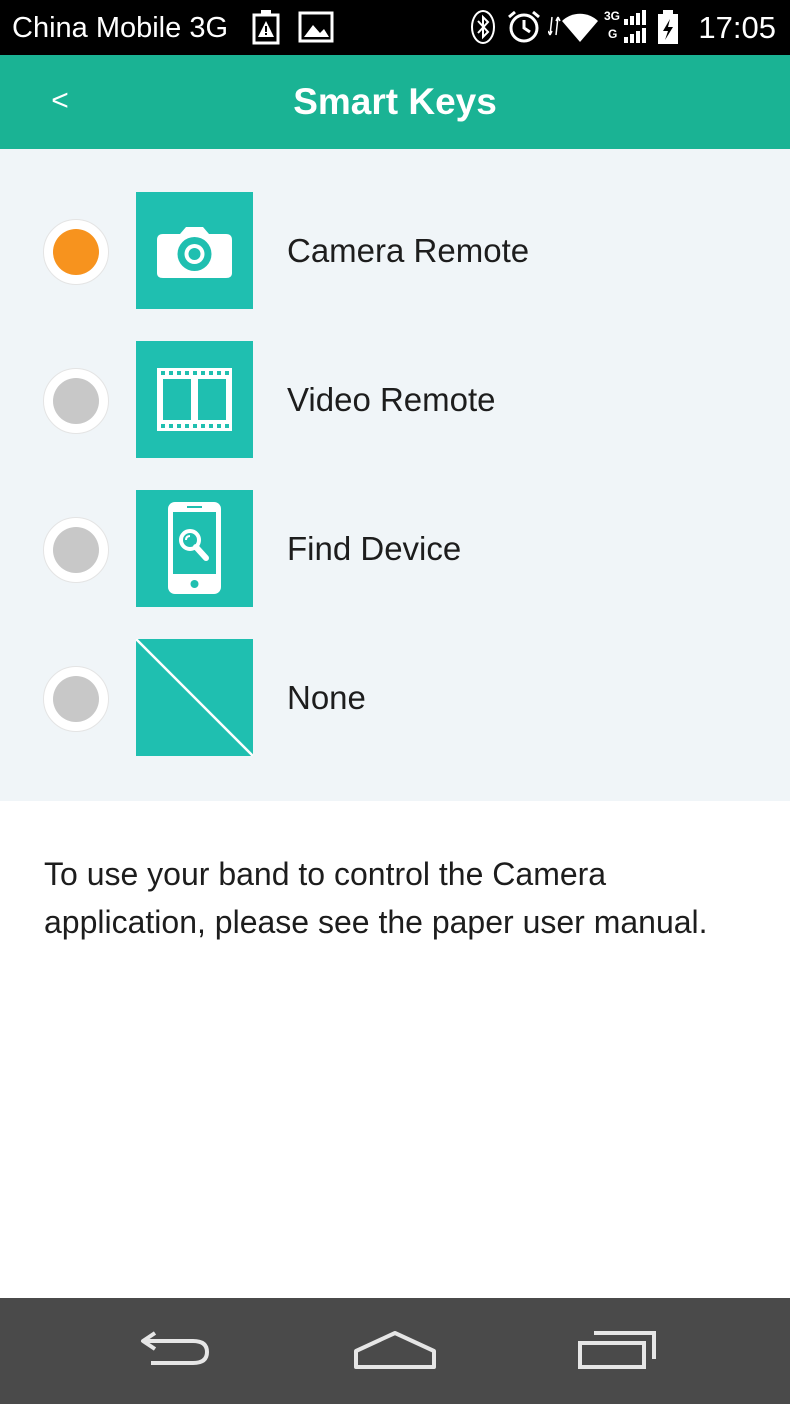 The width and height of the screenshot is (790, 1404). Describe the element at coordinates (374, 548) in the screenshot. I see `option-label: Find Device` at that location.